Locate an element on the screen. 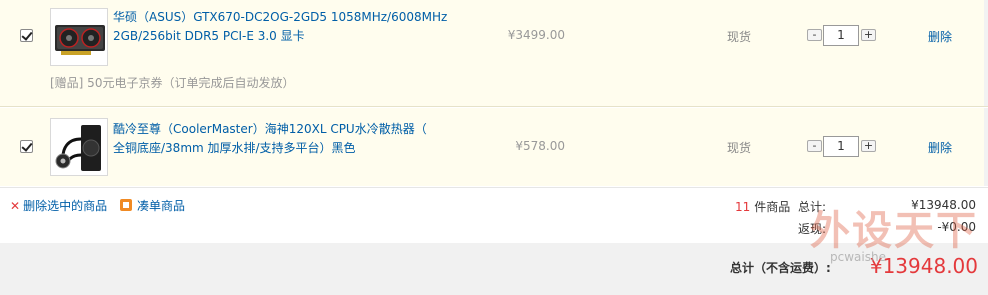 The width and height of the screenshot is (988, 295). item-count-number: 11 is located at coordinates (743, 207).